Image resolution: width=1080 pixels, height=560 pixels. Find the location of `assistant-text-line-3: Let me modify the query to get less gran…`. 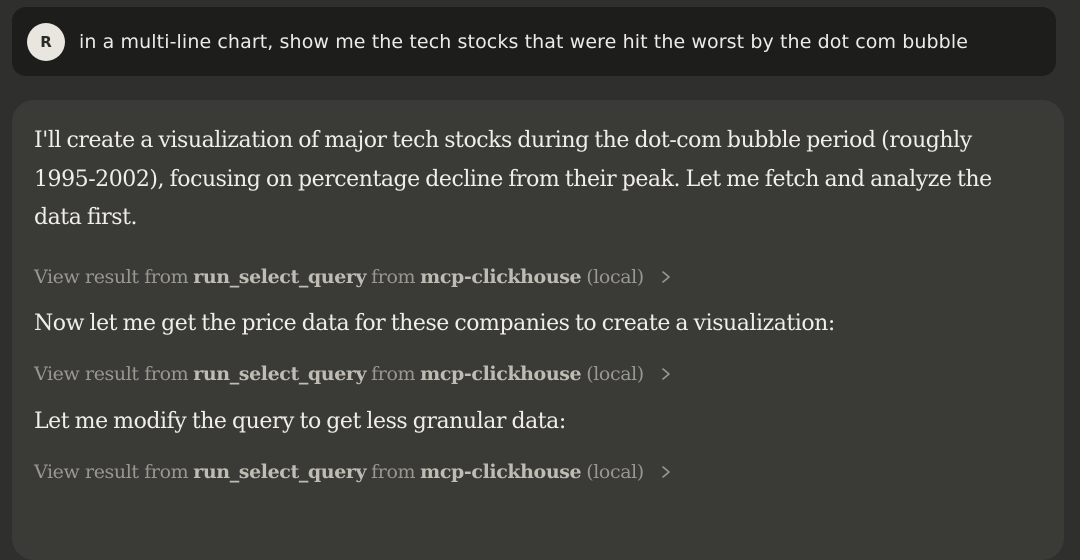

assistant-text-line-3: Let me modify the query to get less gran… is located at coordinates (300, 421).